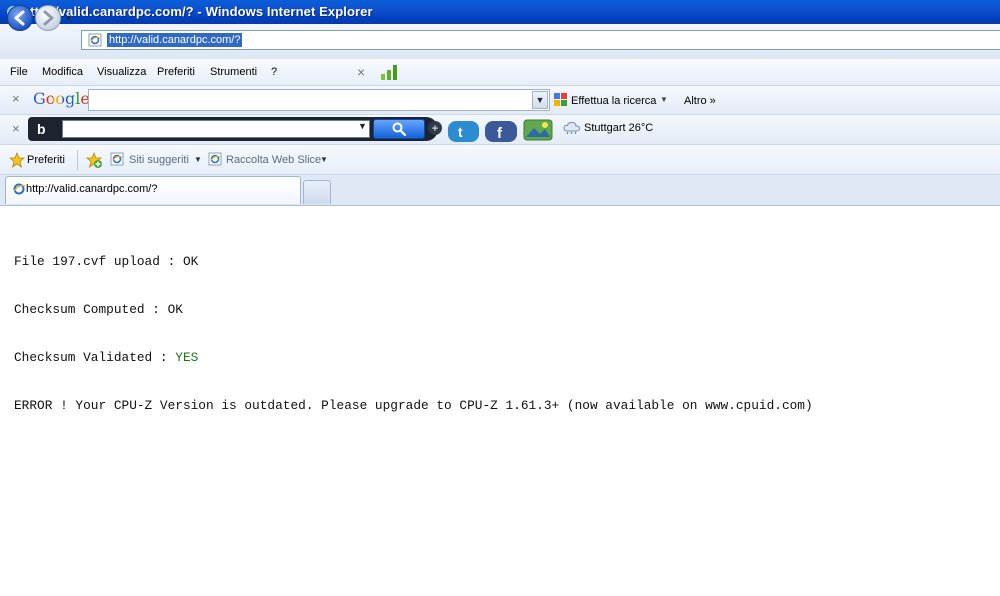 The image size is (1000, 596). I want to click on add-to-favorites-icon, so click(94, 160).